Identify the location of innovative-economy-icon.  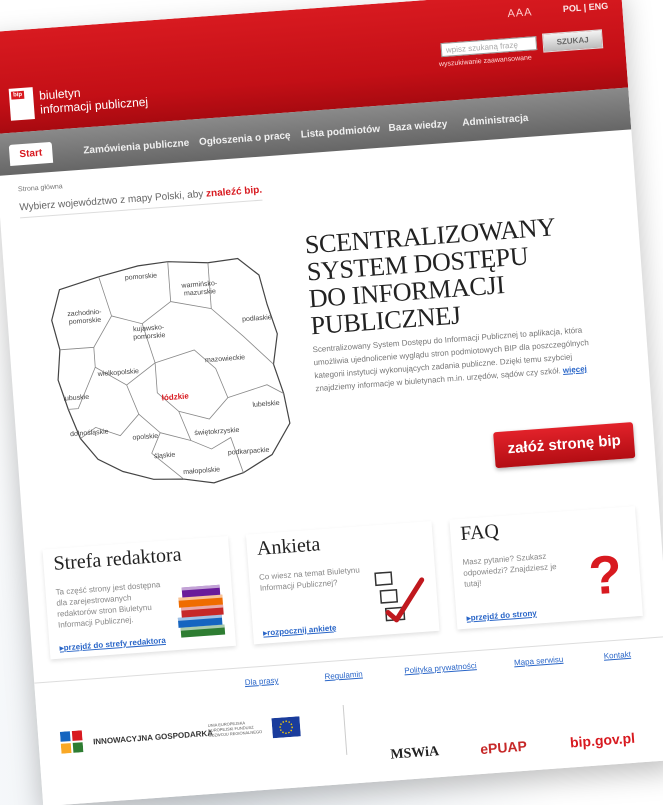
(71, 742).